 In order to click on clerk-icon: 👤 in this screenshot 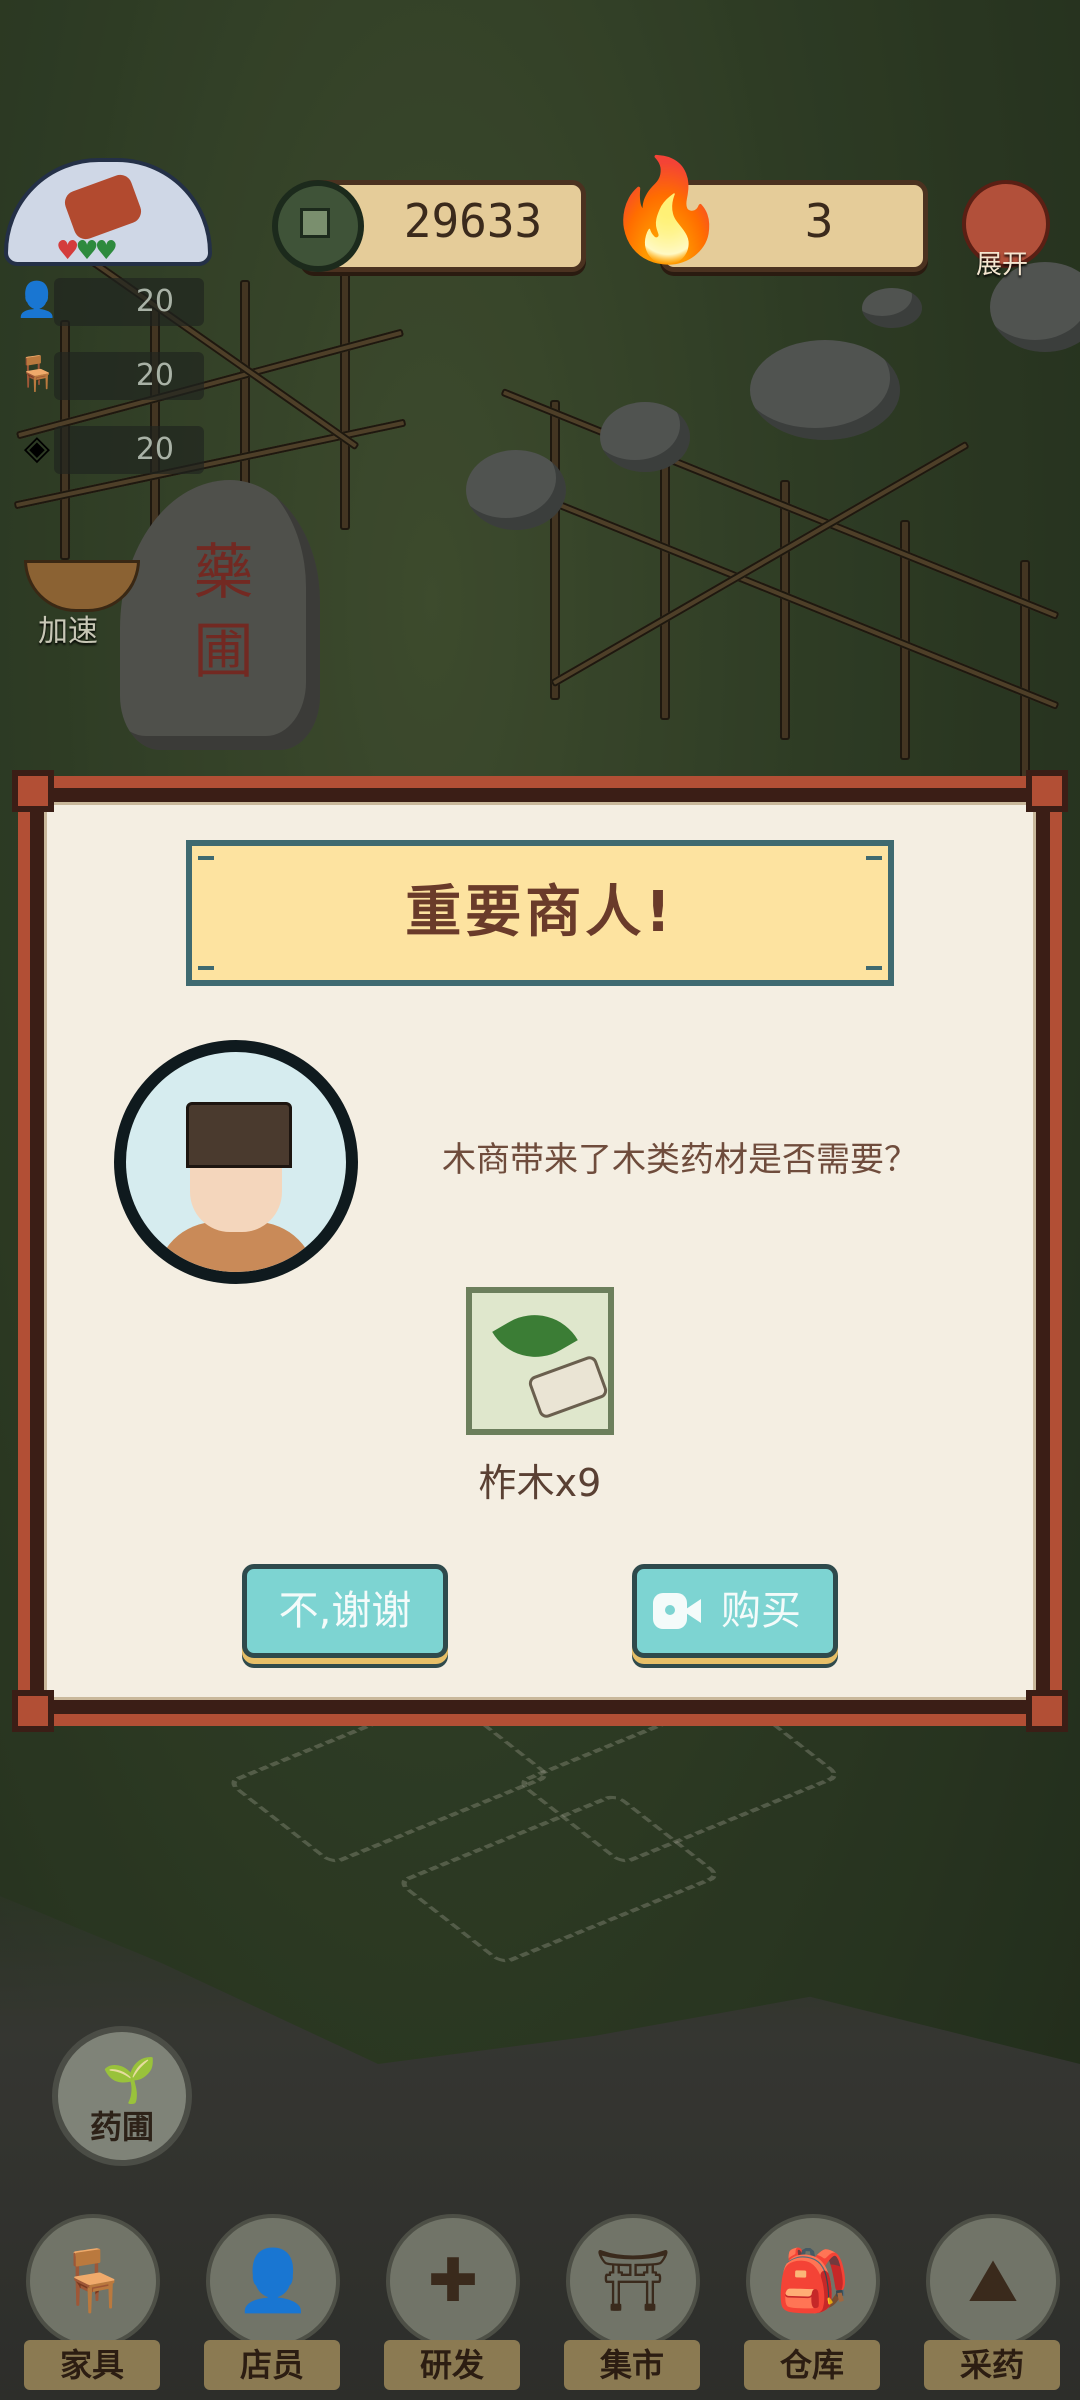, I will do `click(273, 2281)`.